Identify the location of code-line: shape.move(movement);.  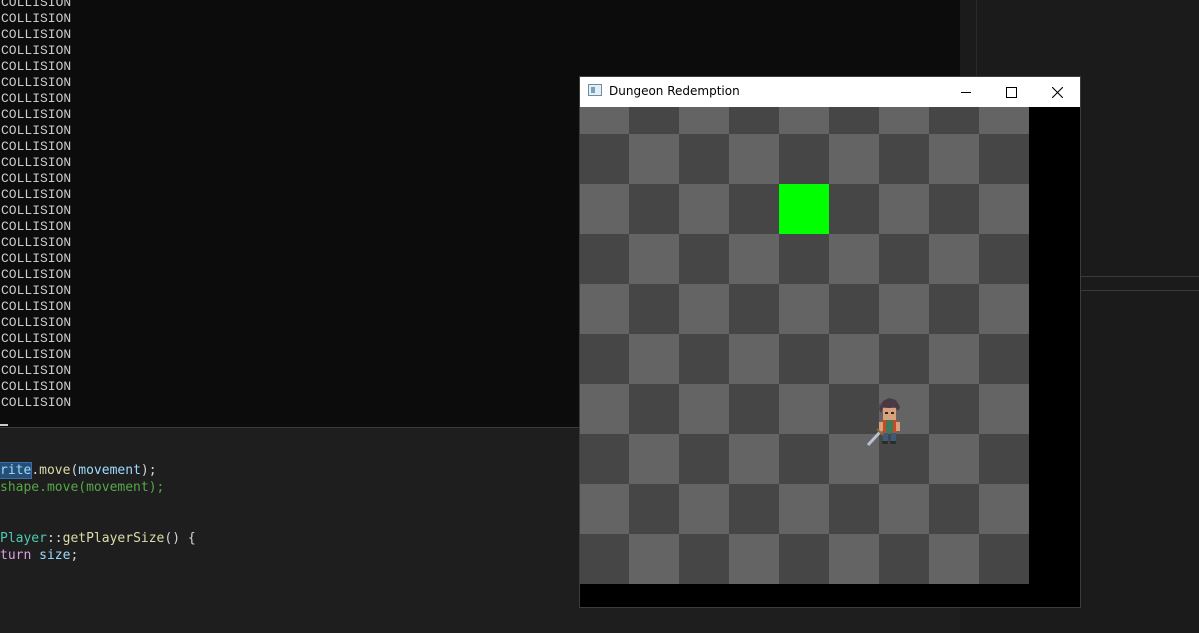
(98, 487).